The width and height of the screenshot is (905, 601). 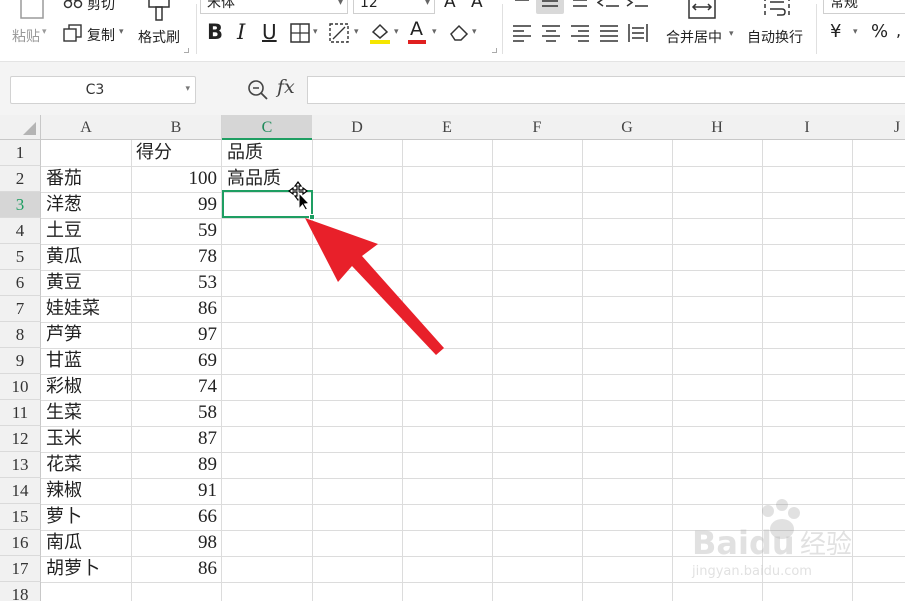 I want to click on cell-b6: 53, so click(x=174, y=283).